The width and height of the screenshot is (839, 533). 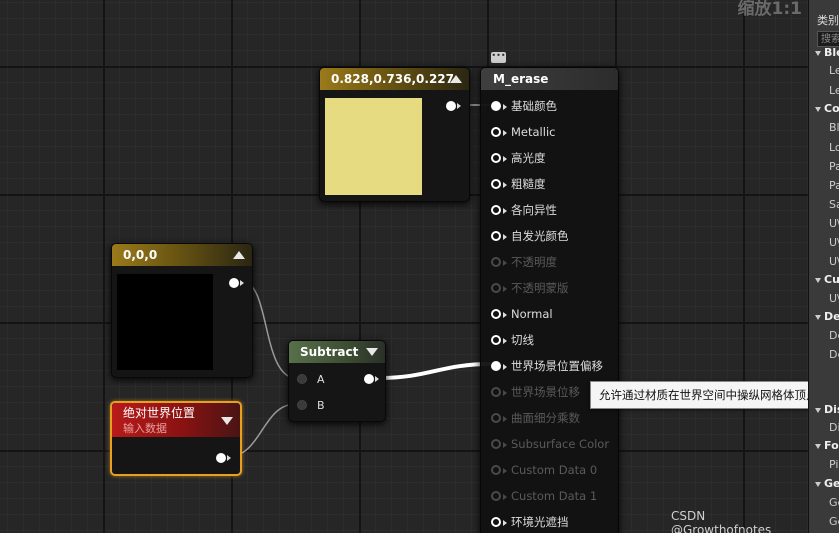 I want to click on subtract-node: Subtract A B, so click(x=337, y=381).